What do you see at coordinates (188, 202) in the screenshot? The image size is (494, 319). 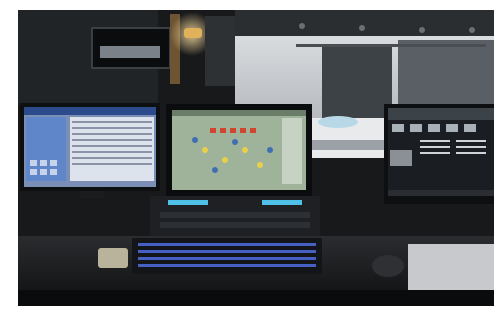 I see `console-light-left` at bounding box center [188, 202].